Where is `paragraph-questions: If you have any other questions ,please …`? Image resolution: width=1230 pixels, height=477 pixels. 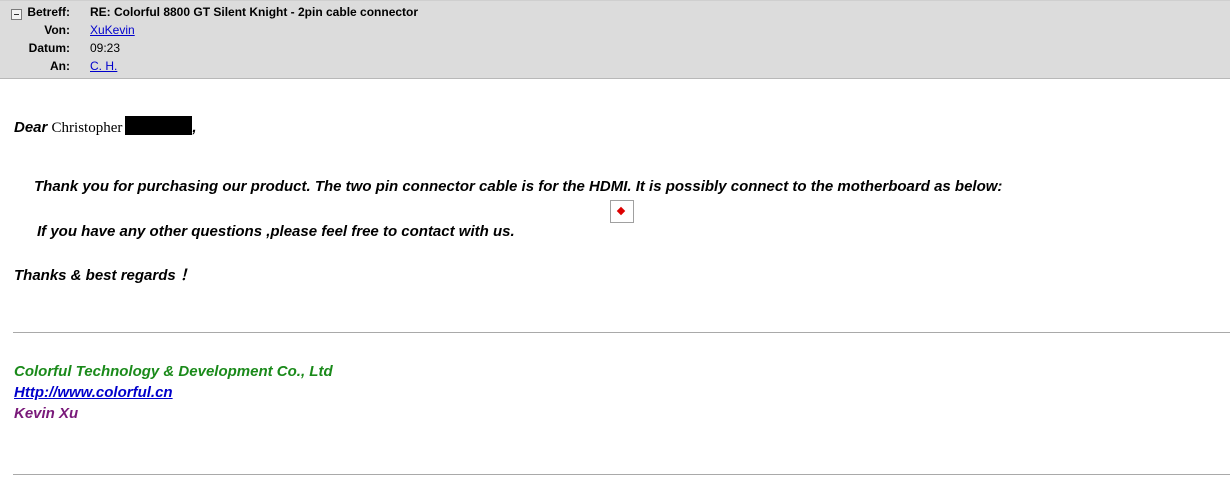
paragraph-questions: If you have any other questions ,please … is located at coordinates (276, 231).